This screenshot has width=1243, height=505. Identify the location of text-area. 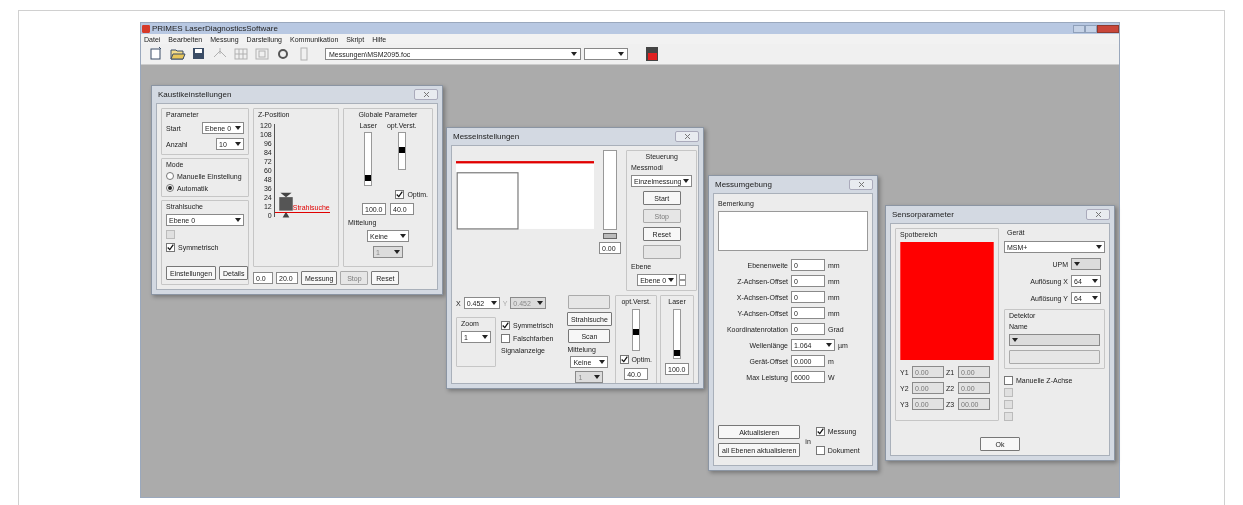
(793, 231).